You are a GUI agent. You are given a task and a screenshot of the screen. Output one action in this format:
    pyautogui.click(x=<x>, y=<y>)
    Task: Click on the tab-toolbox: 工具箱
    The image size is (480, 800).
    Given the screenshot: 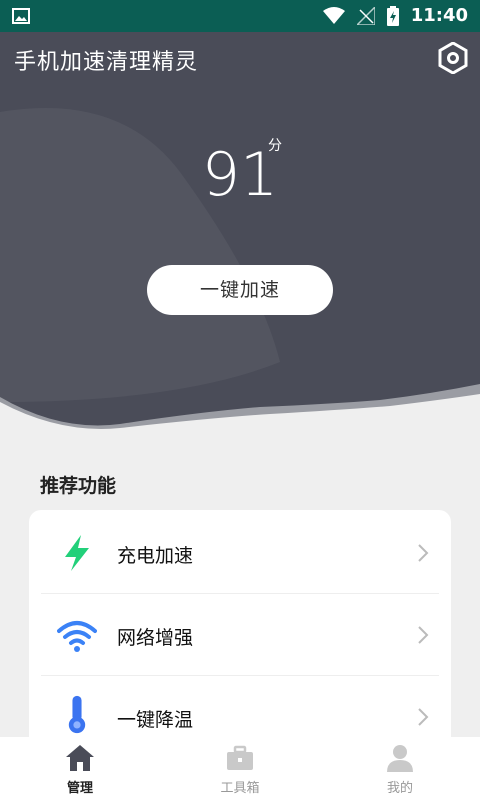 What is the action you would take?
    pyautogui.click(x=240, y=768)
    